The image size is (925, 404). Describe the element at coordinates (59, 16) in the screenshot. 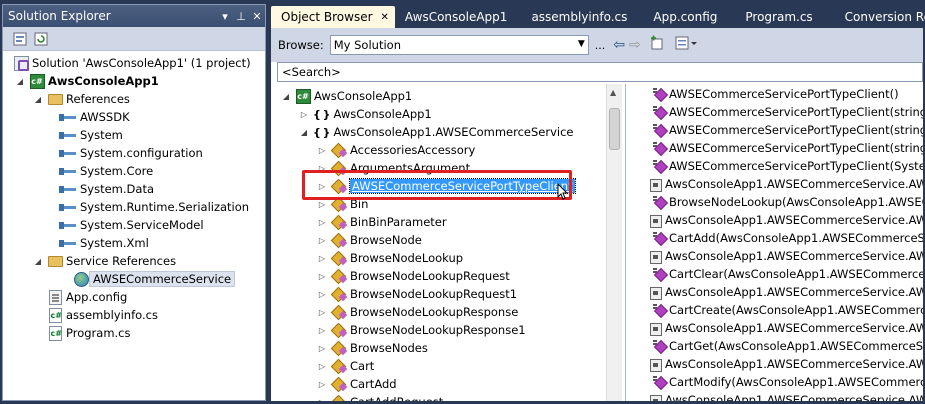

I see `solution-explorer-title: Solution Explorer` at that location.